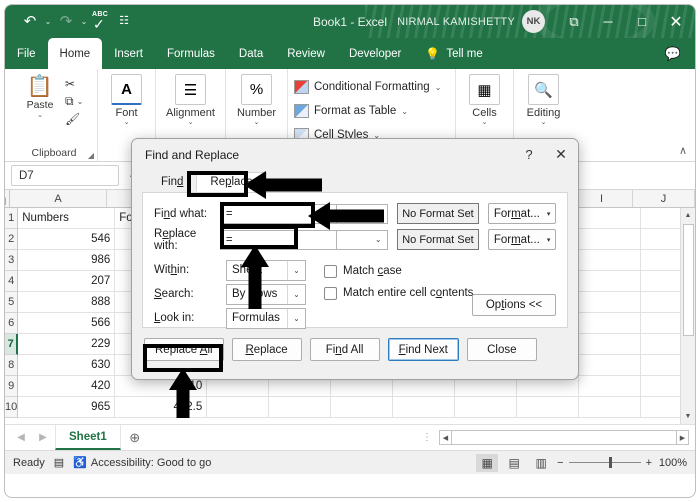 This screenshot has width=700, height=502. What do you see at coordinates (688, 416) in the screenshot?
I see `scroll-down-icon: ▼` at bounding box center [688, 416].